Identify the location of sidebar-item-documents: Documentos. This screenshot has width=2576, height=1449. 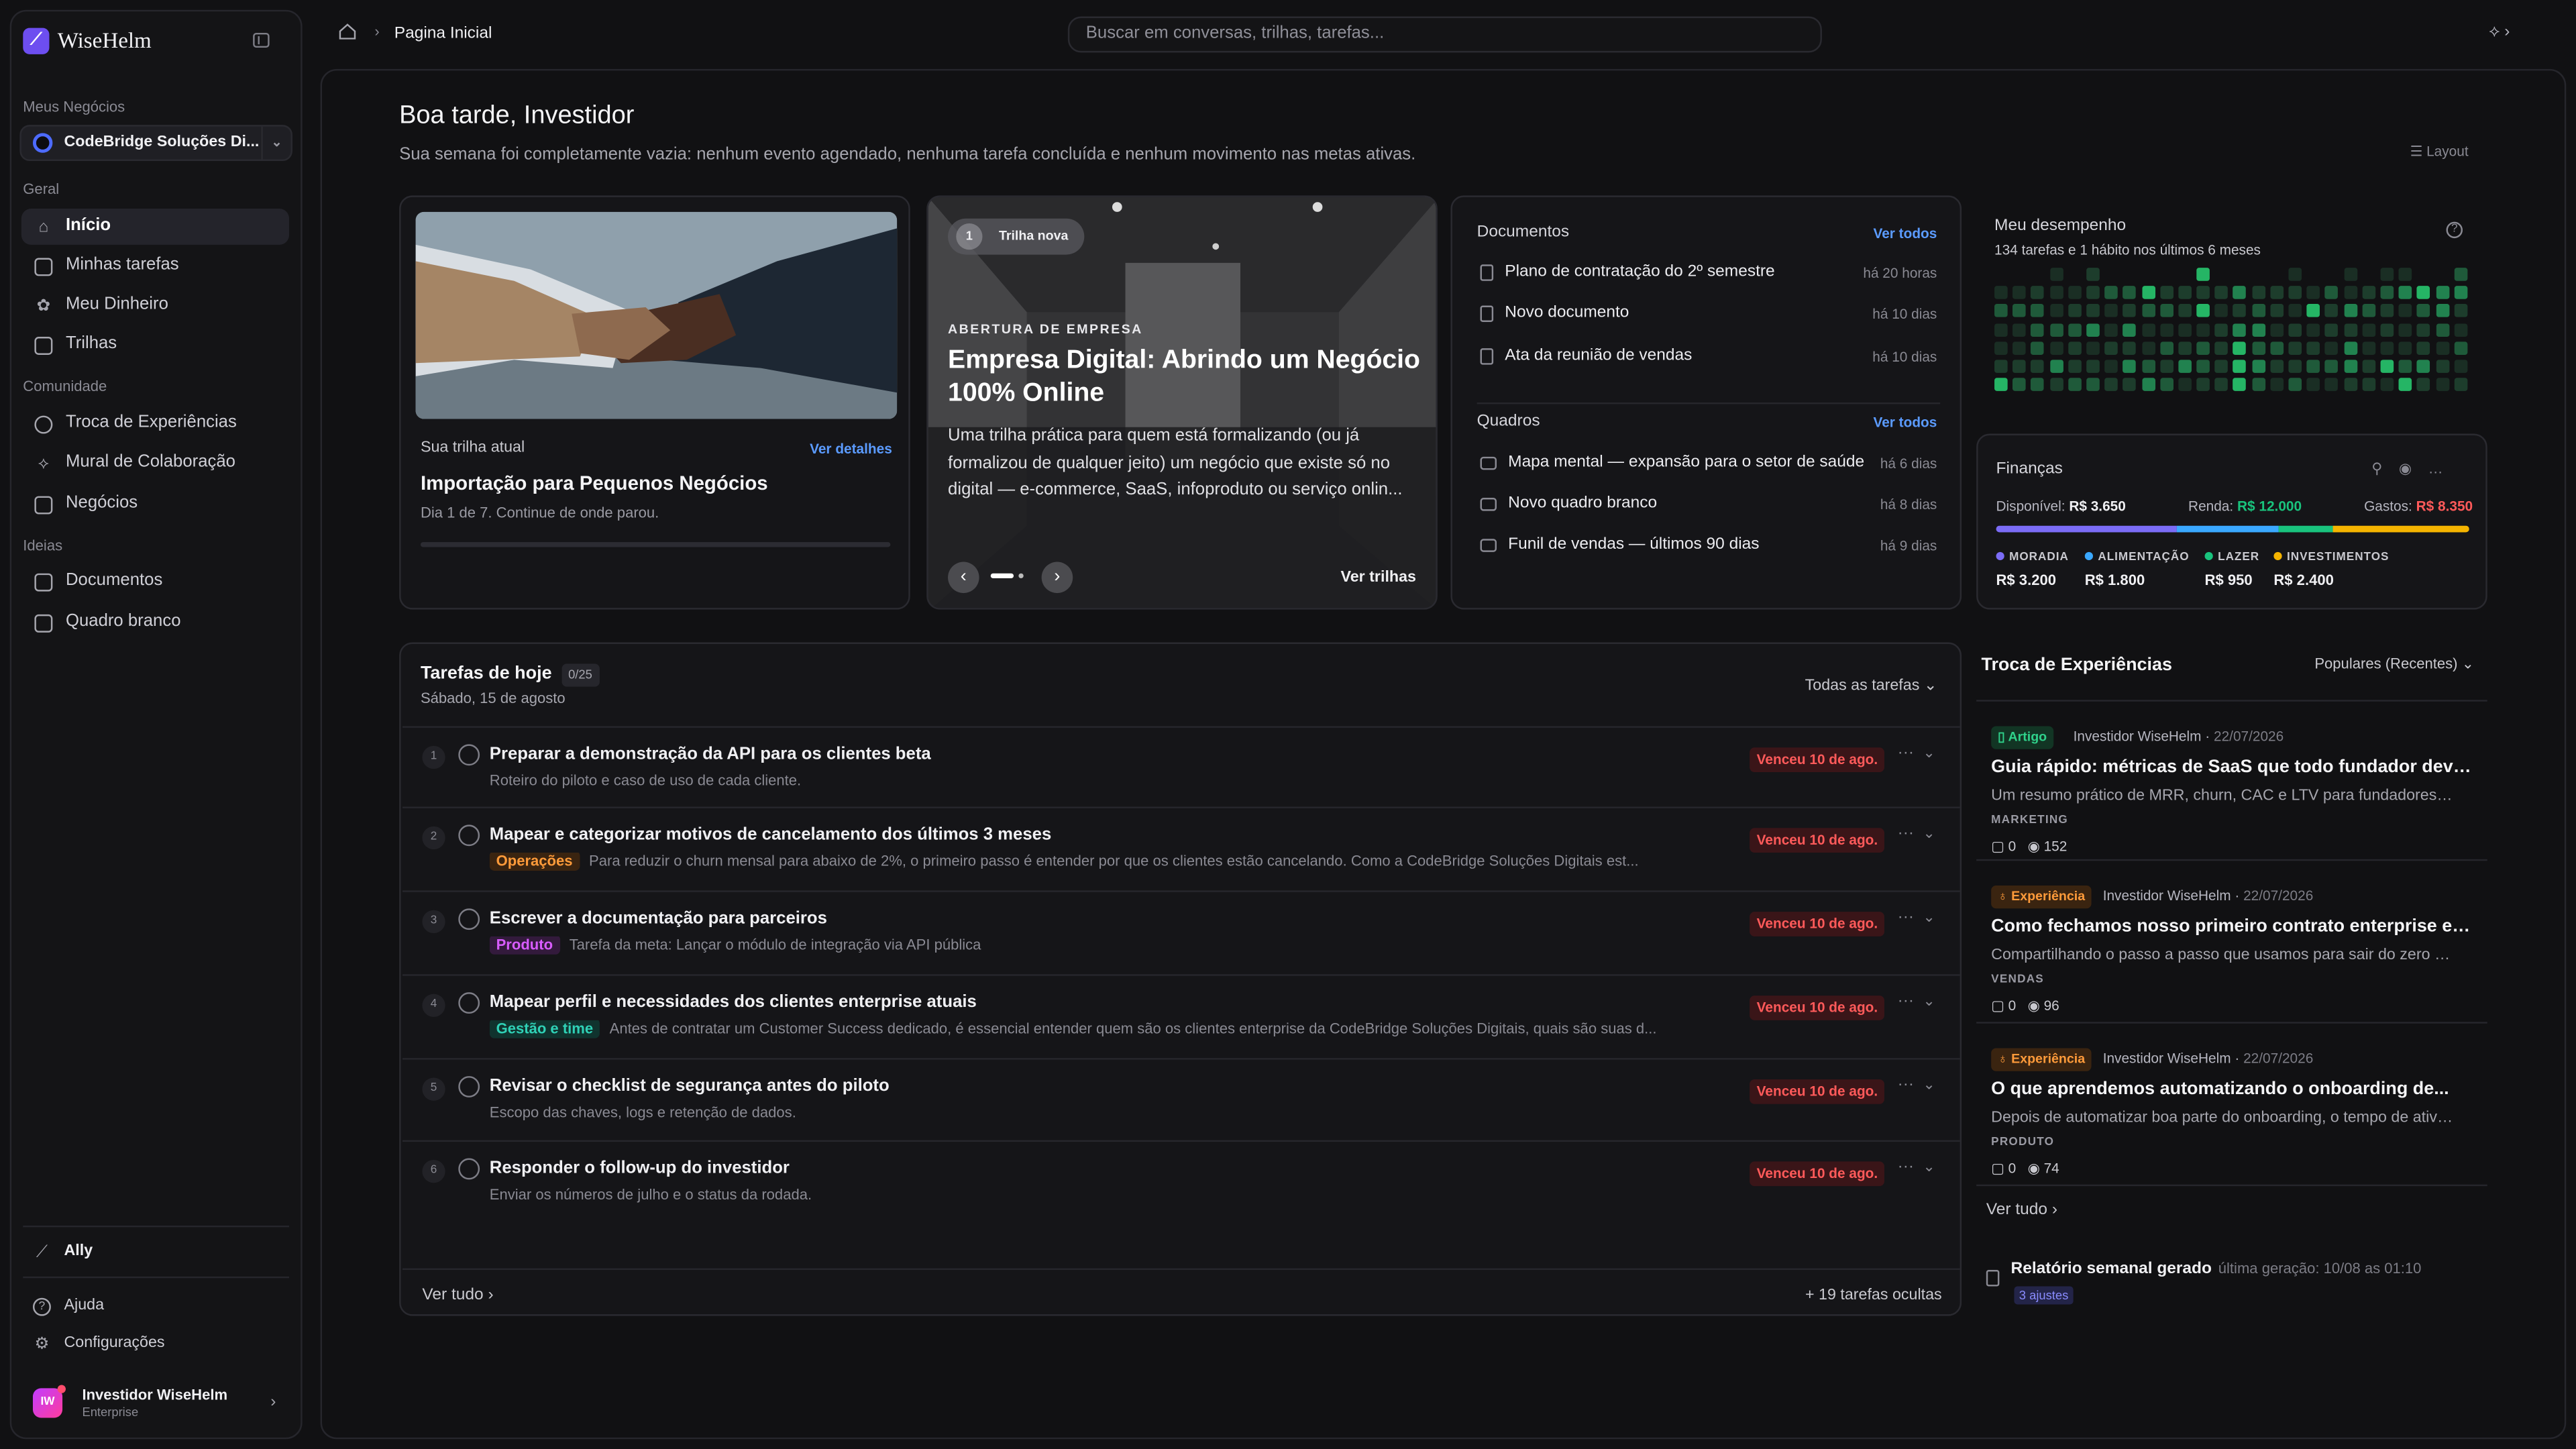
(155, 582).